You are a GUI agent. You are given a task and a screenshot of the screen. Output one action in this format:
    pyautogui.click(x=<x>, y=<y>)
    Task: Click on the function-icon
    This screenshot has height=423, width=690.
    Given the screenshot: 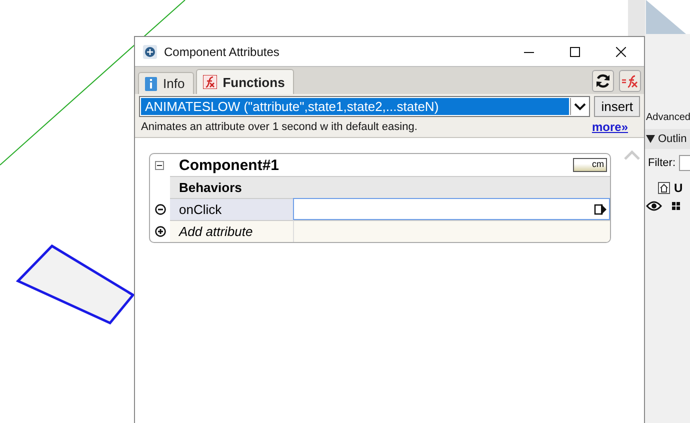 What is the action you would take?
    pyautogui.click(x=209, y=82)
    